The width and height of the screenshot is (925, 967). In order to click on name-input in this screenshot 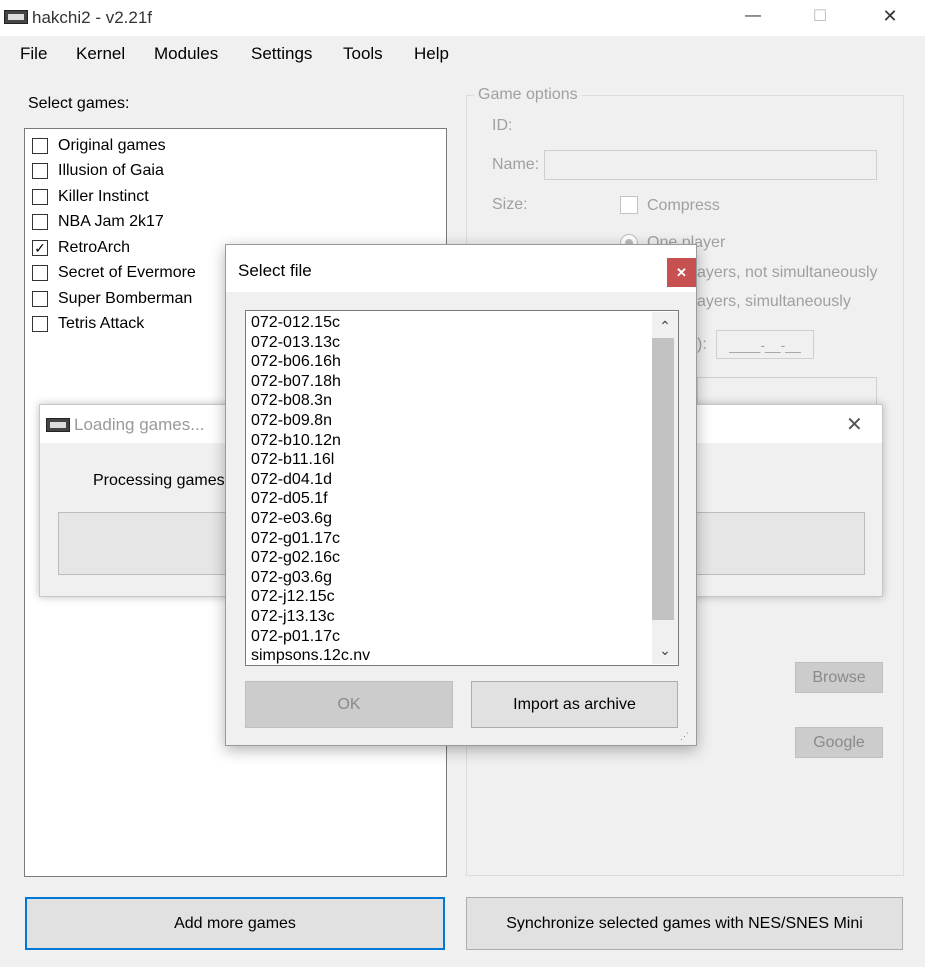, I will do `click(710, 165)`.